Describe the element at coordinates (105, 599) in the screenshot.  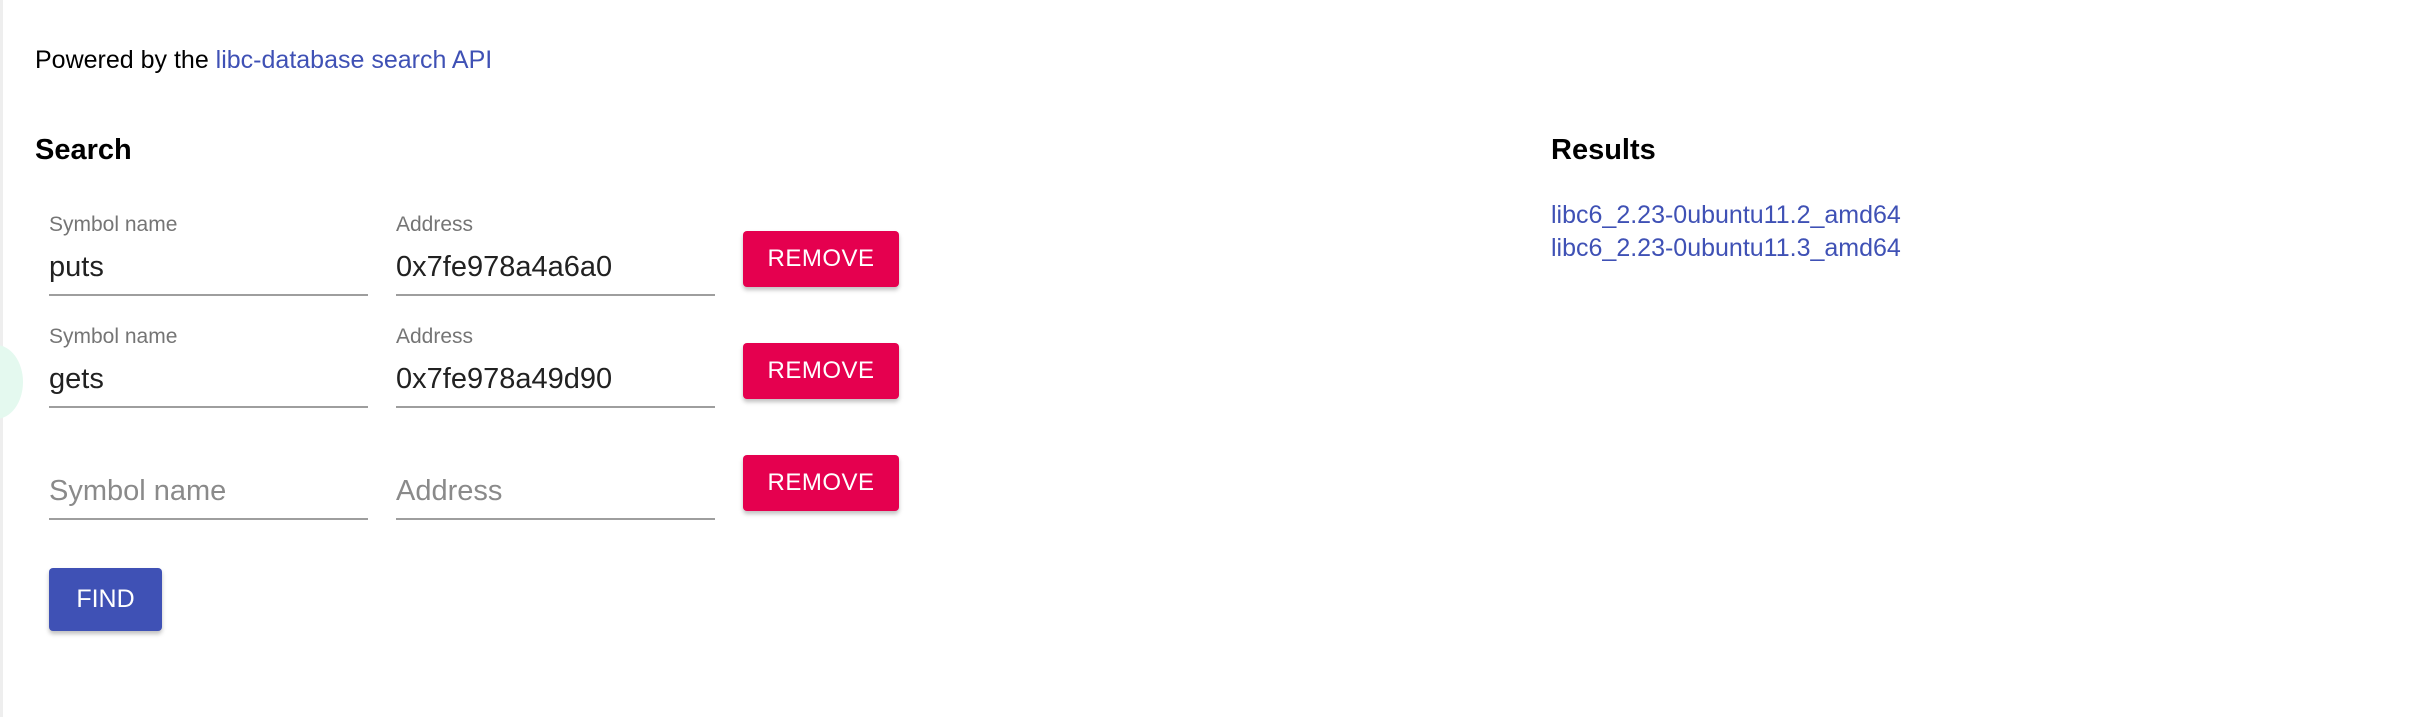
I see `find-button: FIND` at that location.